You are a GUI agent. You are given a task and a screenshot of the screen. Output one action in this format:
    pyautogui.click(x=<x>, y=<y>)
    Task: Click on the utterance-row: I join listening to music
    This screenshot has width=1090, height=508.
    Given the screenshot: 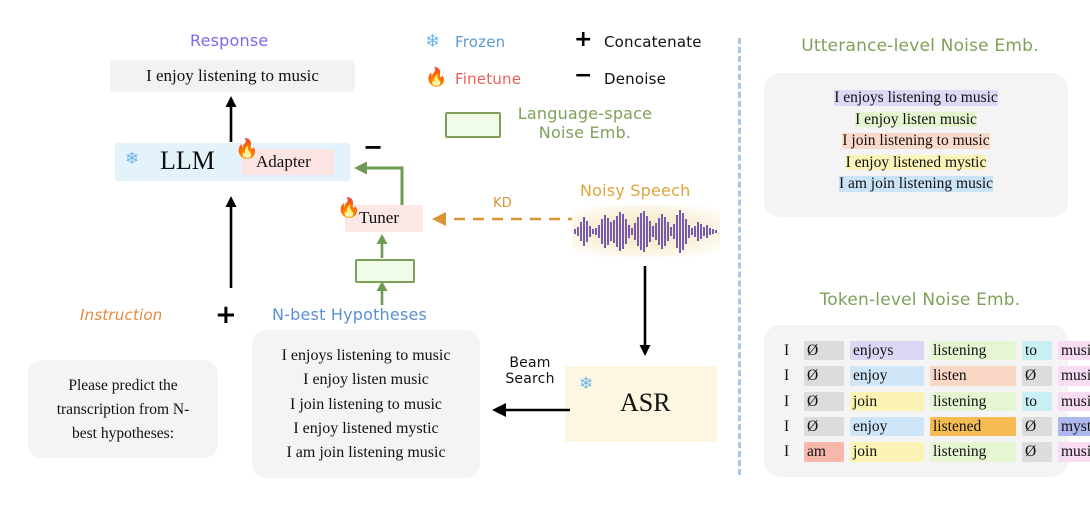 What is the action you would take?
    pyautogui.click(x=916, y=141)
    